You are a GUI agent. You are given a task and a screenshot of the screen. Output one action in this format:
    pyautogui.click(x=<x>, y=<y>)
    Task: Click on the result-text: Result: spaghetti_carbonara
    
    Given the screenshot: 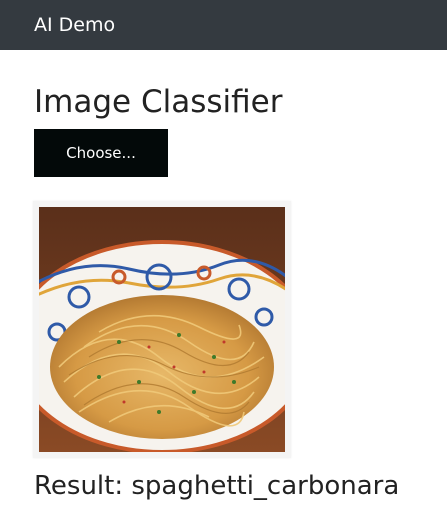 What is the action you would take?
    pyautogui.click(x=217, y=486)
    